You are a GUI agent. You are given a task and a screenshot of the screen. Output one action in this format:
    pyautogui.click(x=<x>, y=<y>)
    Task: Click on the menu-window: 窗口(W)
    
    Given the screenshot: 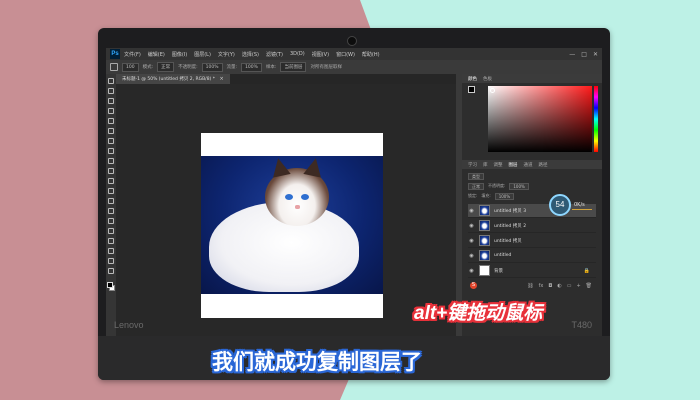 What is the action you would take?
    pyautogui.click(x=345, y=54)
    